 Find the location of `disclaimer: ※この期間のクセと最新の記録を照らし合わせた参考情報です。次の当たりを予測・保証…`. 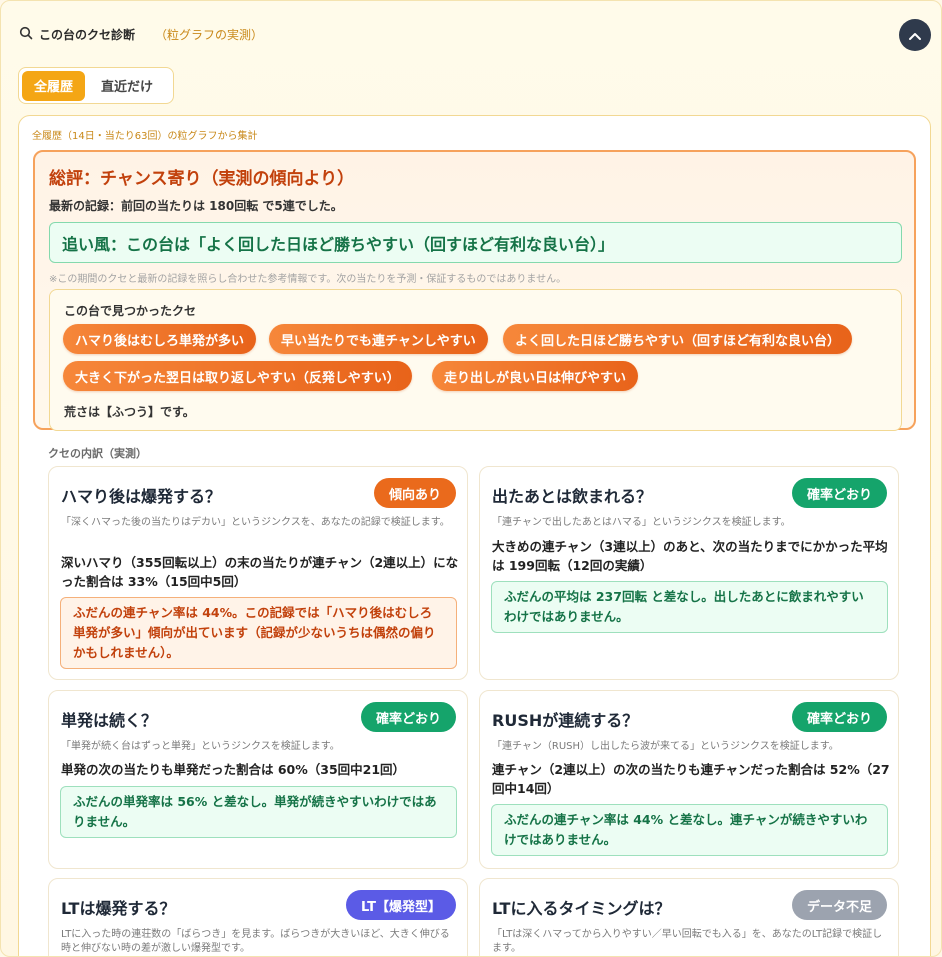

disclaimer: ※この期間のクセと最新の記録を照らし合わせた参考情報です。次の当たりを予測・保証… is located at coordinates (308, 279).